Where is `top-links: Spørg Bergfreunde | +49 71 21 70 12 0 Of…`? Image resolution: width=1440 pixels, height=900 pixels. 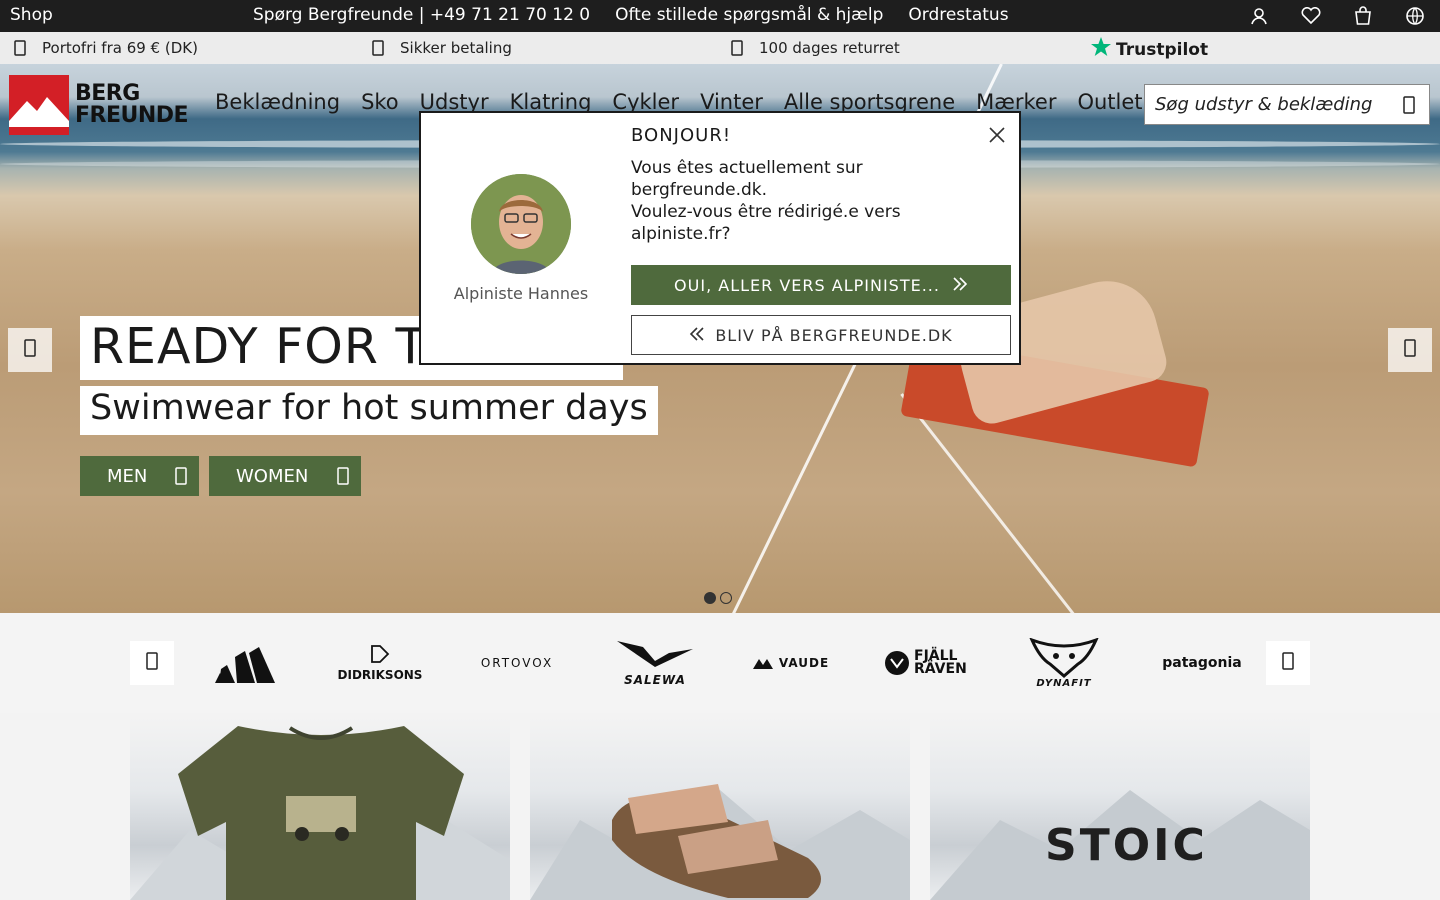
top-links: Spørg Bergfreunde | +49 71 21 70 12 0 Of… is located at coordinates (631, 15).